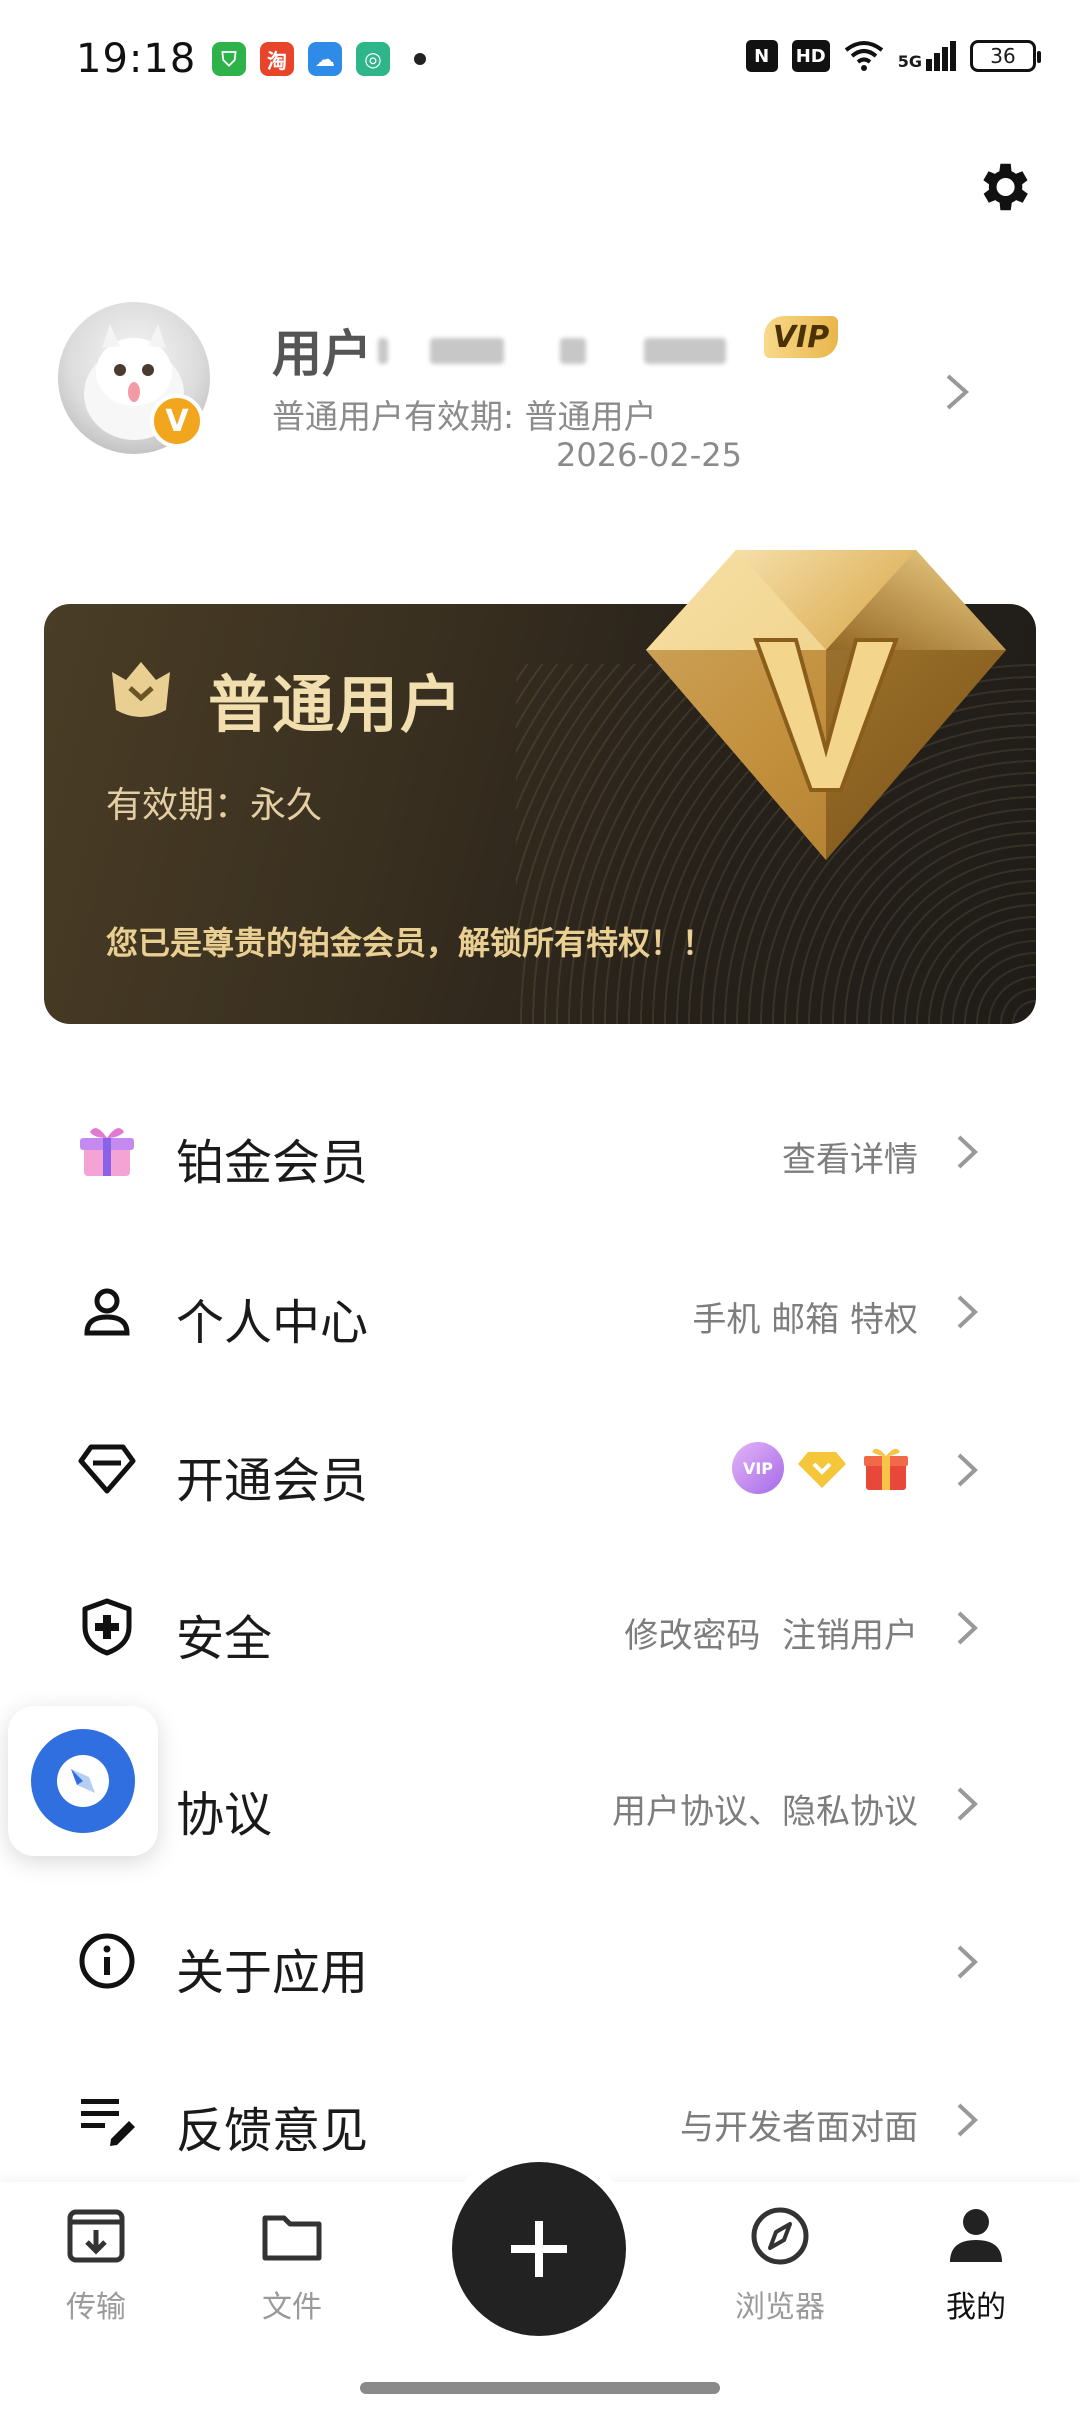 The image size is (1080, 2412). I want to click on card-message: 您已是尊贵的铂金会员，解锁所有特权！！, so click(410, 943).